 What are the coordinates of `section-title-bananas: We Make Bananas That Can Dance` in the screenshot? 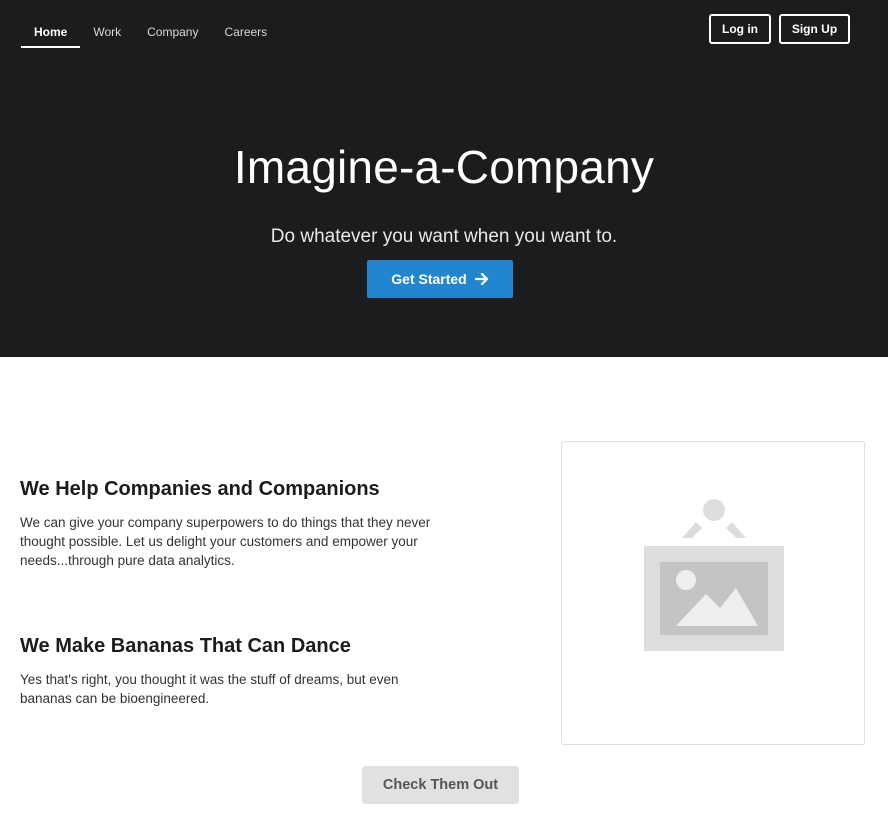 It's located at (185, 646).